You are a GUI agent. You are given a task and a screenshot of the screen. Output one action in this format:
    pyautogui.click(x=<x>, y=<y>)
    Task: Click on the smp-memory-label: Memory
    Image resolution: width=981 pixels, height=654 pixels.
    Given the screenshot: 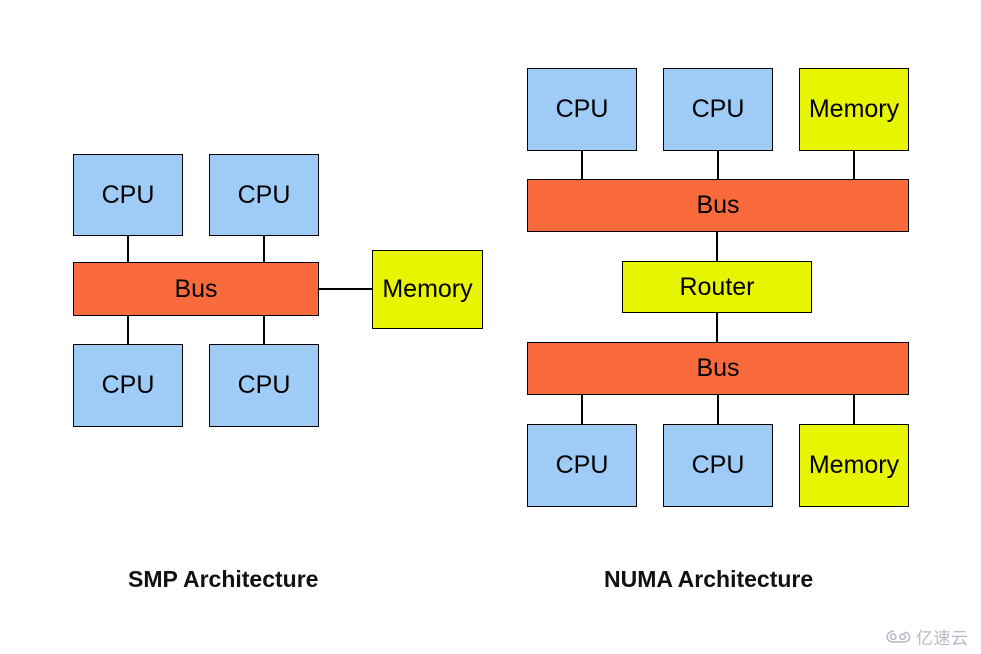 What is the action you would take?
    pyautogui.click(x=427, y=289)
    